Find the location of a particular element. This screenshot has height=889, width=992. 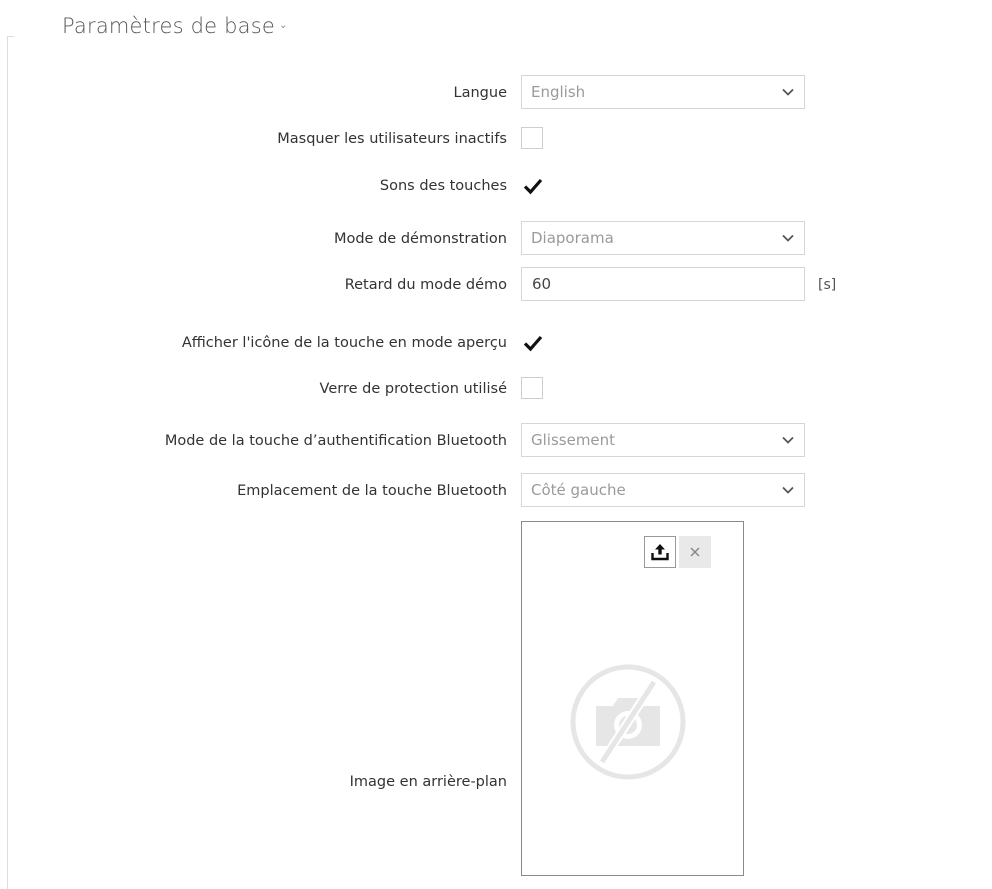

demo-delay-label: Retard du mode démo is located at coordinates (425, 285).